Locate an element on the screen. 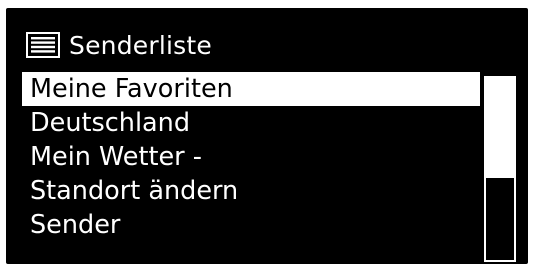  screen-title: Senderliste is located at coordinates (140, 45).